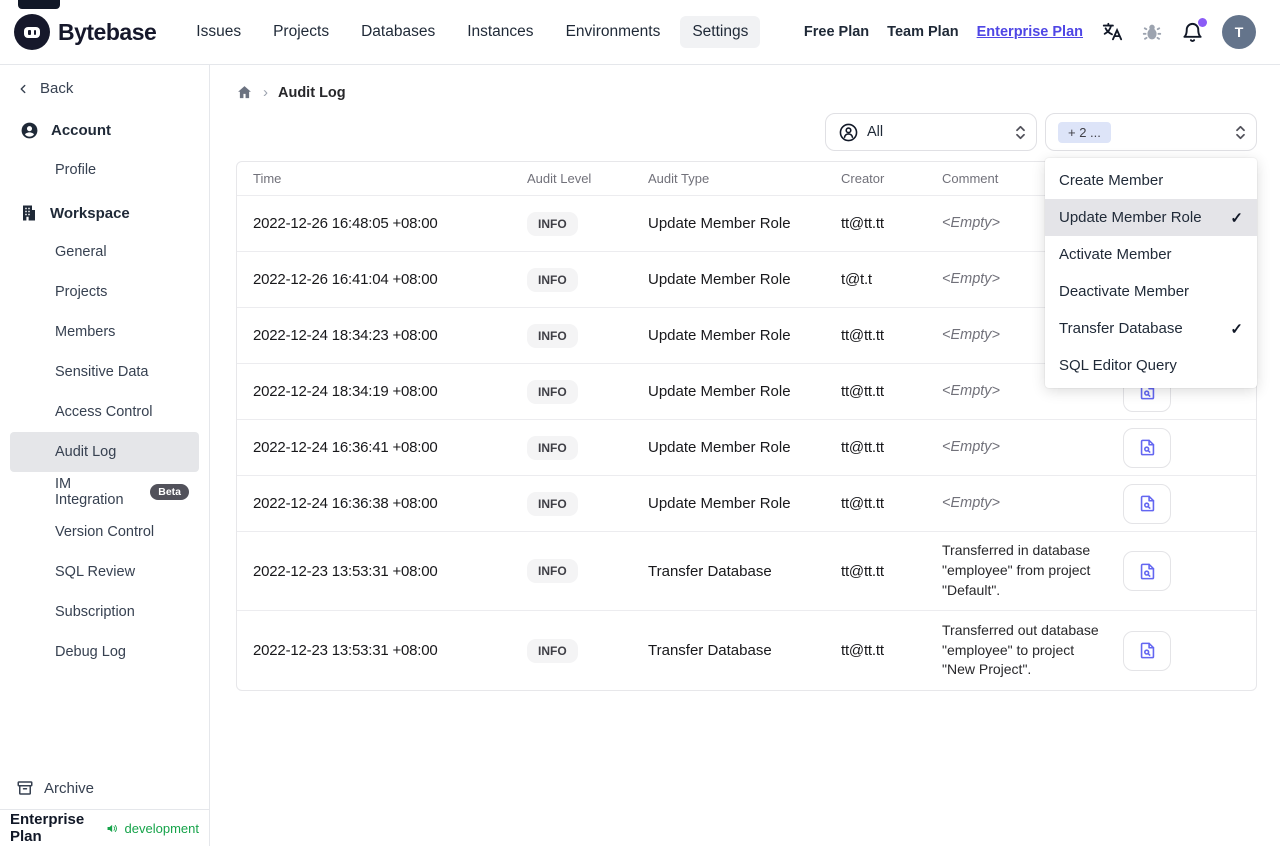 The width and height of the screenshot is (1280, 846). I want to click on menu-item-label: Activate Member, so click(1115, 254).